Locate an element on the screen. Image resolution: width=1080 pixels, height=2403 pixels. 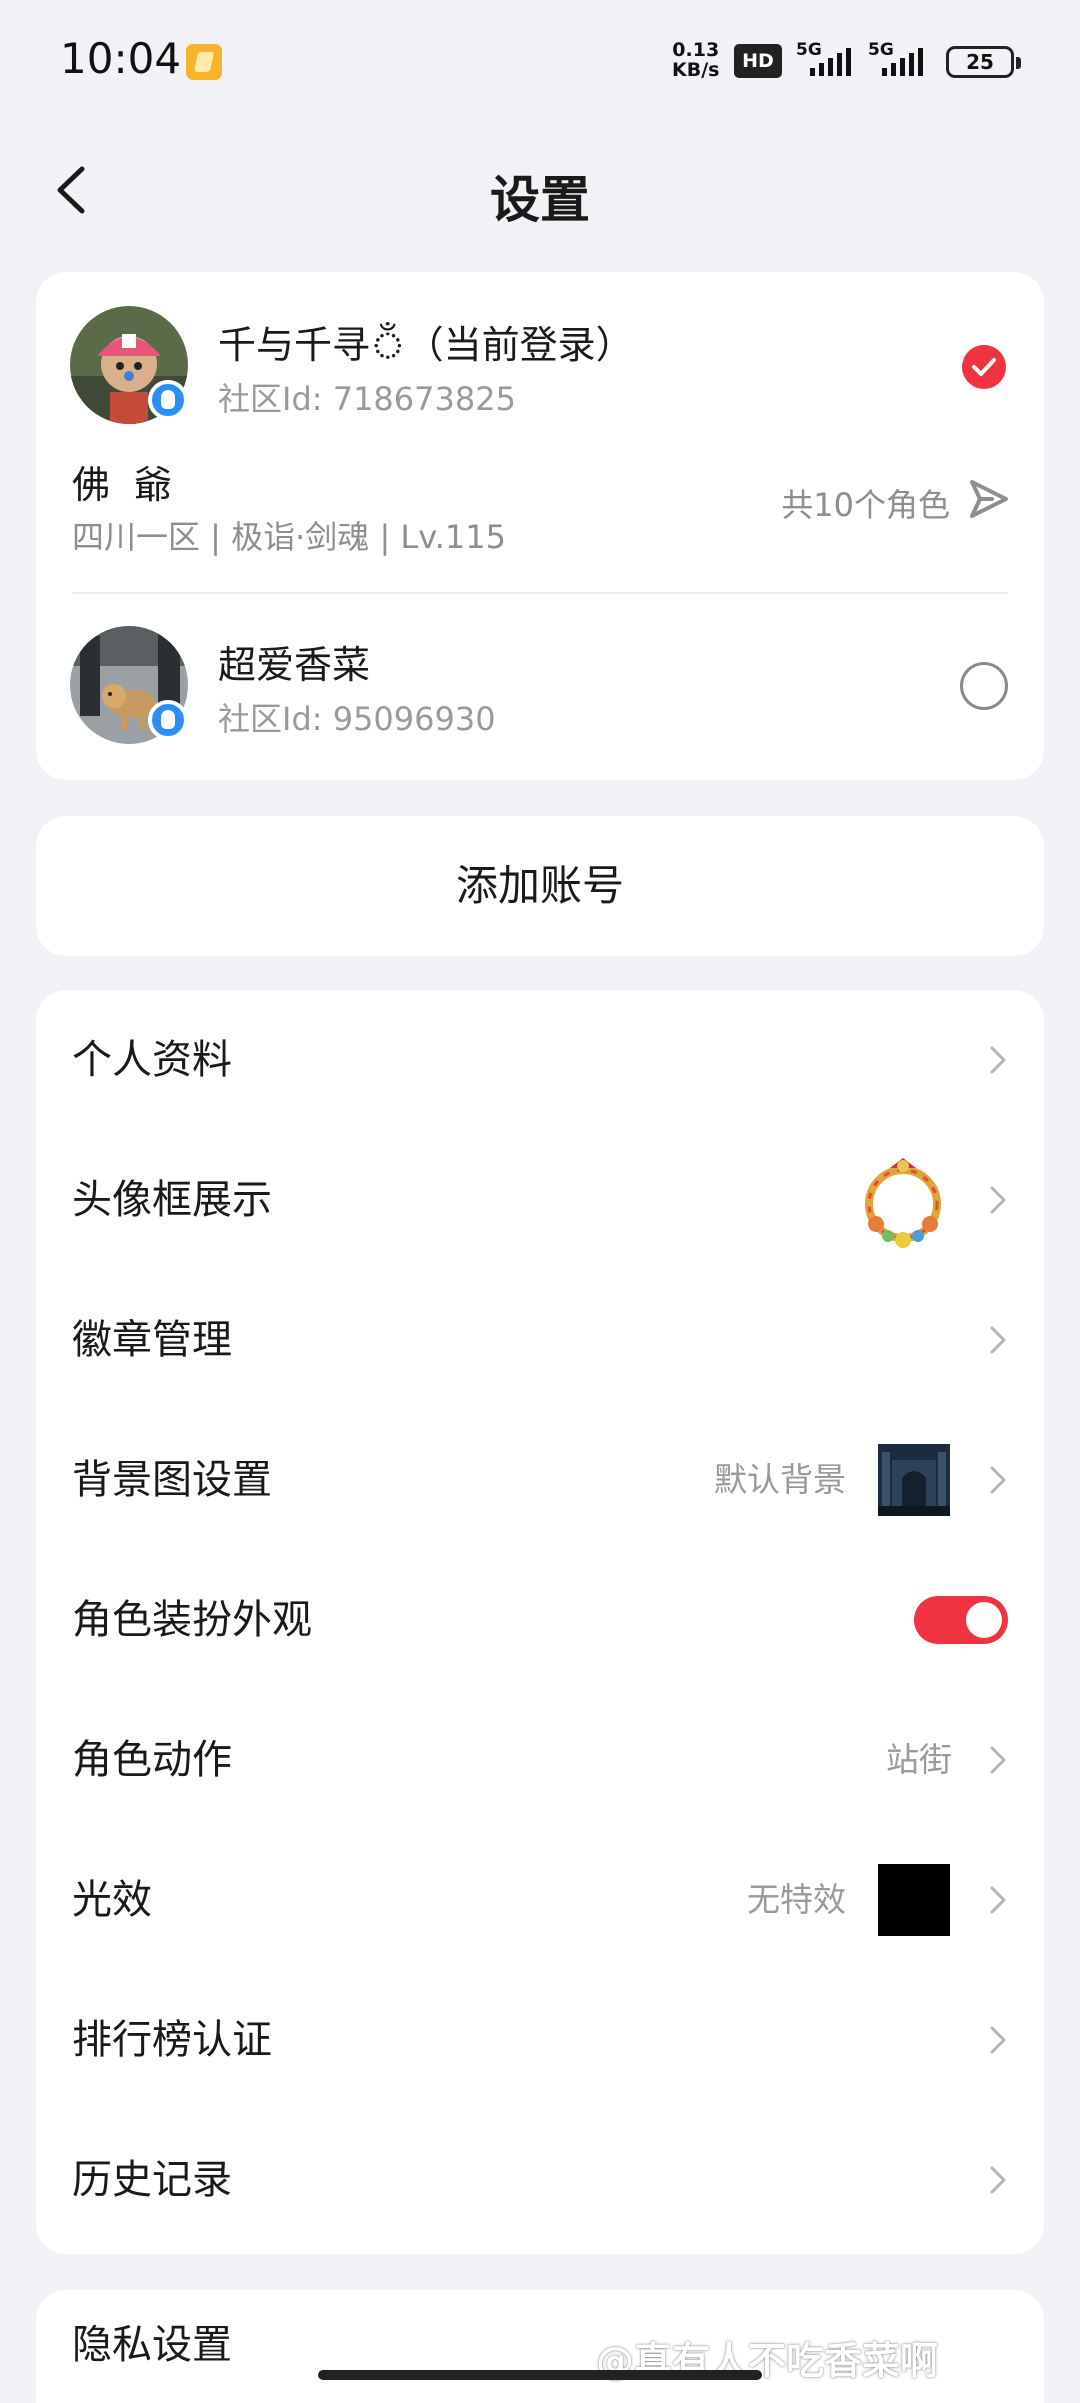
page-title: 设置 is located at coordinates (540, 200).